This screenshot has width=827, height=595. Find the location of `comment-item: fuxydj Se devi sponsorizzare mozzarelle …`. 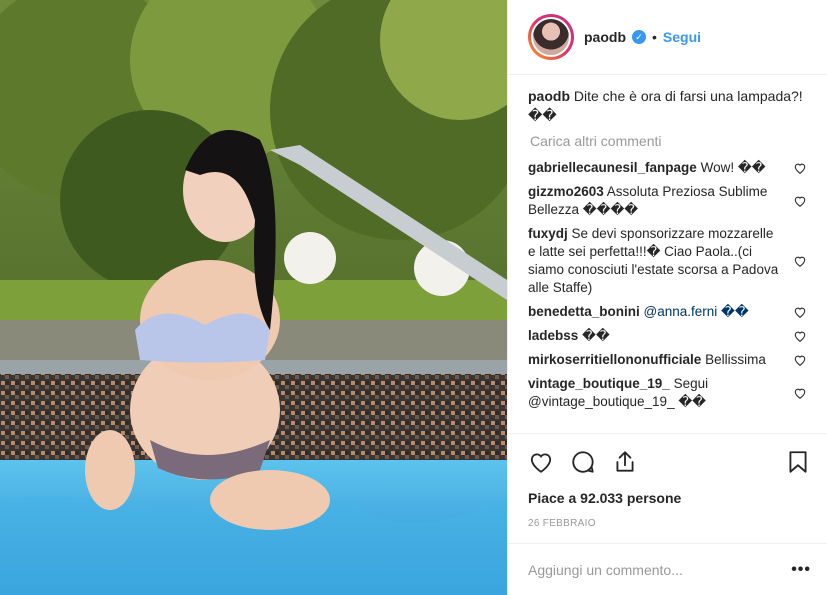

comment-item: fuxydj Se devi sponsorizzare mozzarelle … is located at coordinates (667, 261).